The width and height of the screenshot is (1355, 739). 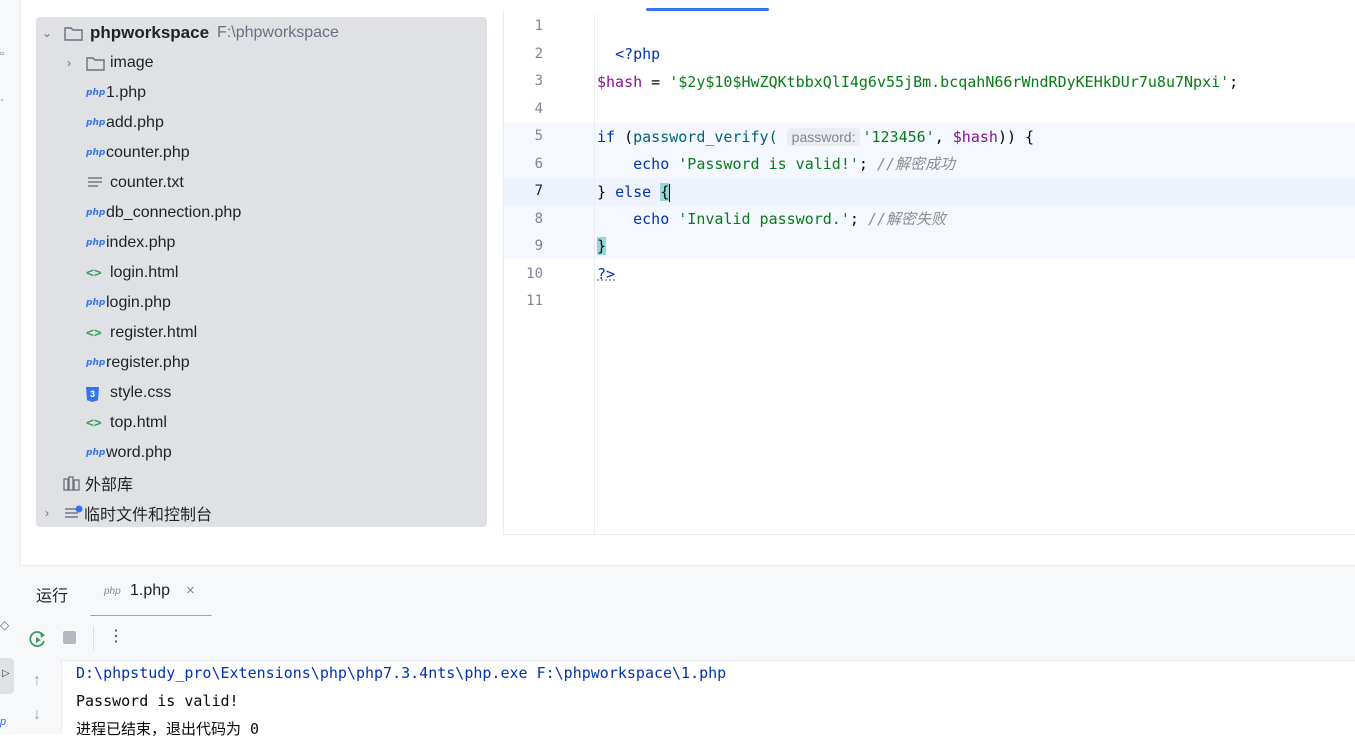 I want to click on run-tab: php 1.php ×, so click(x=151, y=595).